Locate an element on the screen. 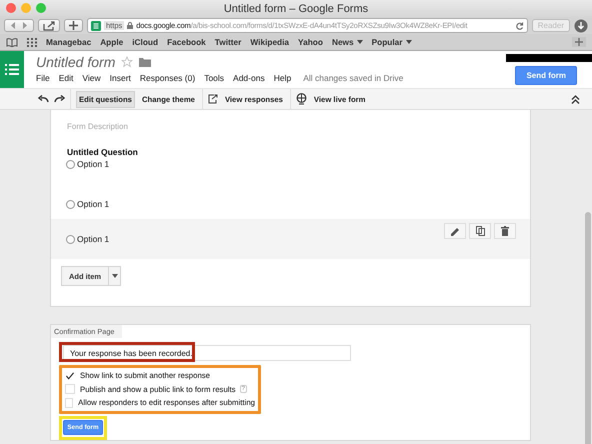 The image size is (592, 444). menu-item: Responses (0) is located at coordinates (168, 78).